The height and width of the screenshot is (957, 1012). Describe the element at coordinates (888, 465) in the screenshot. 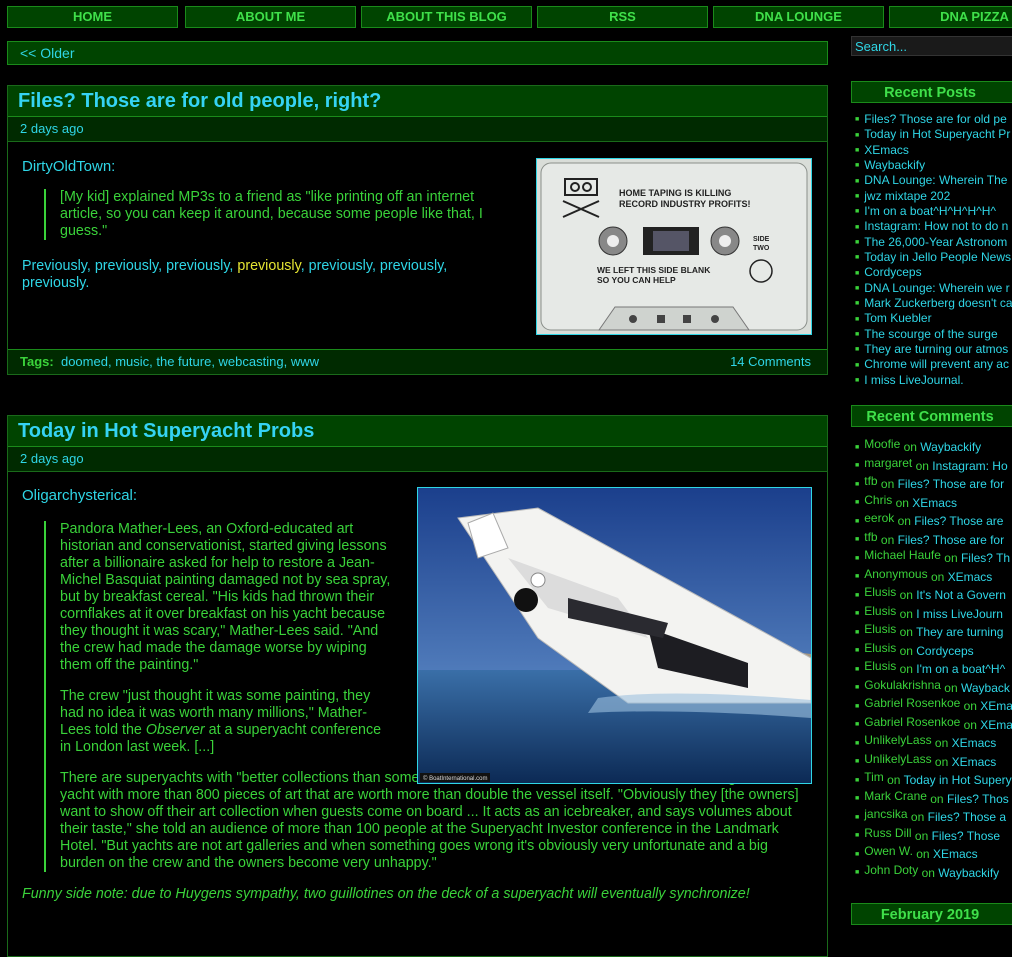

I see `comment-author-link: margaret` at that location.